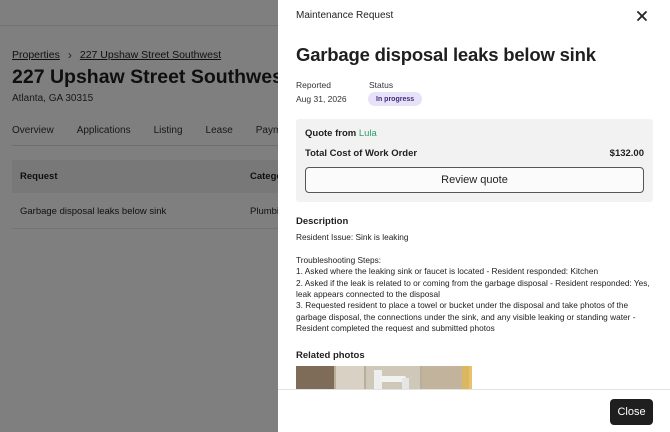  Describe the element at coordinates (352, 237) in the screenshot. I see `description-line: Resident Issue: Sink is leaking` at that location.